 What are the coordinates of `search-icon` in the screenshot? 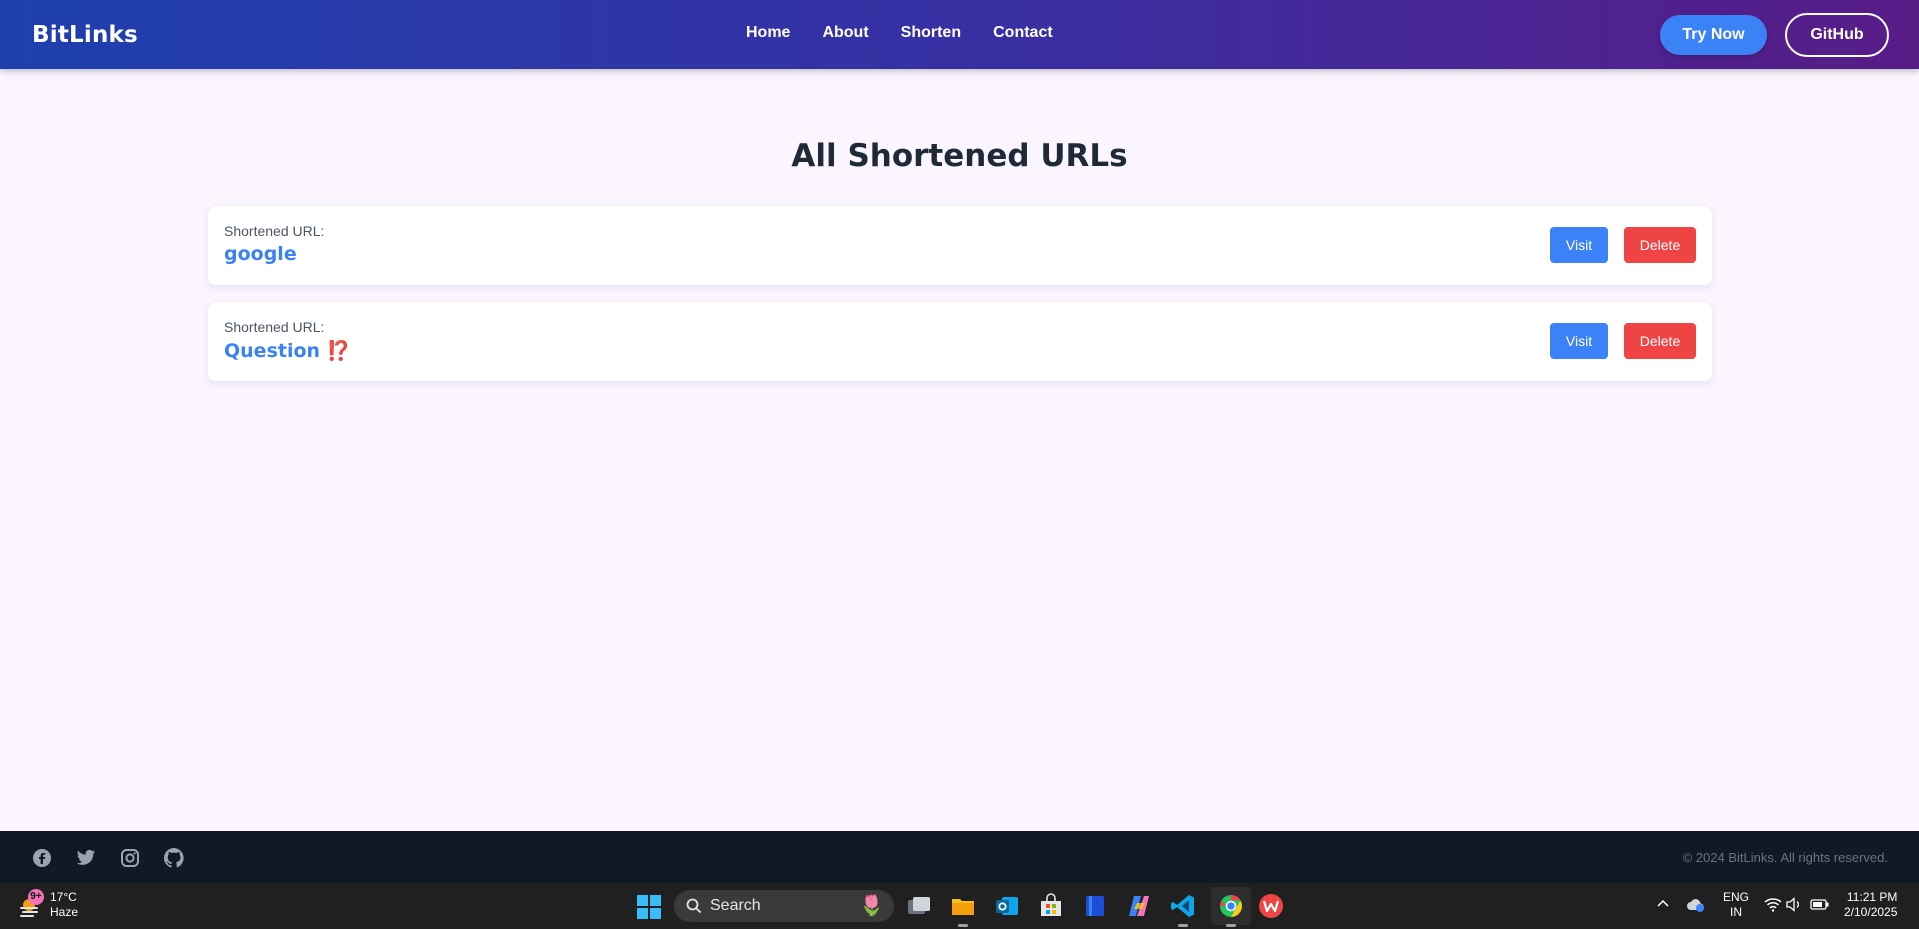 It's located at (694, 906).